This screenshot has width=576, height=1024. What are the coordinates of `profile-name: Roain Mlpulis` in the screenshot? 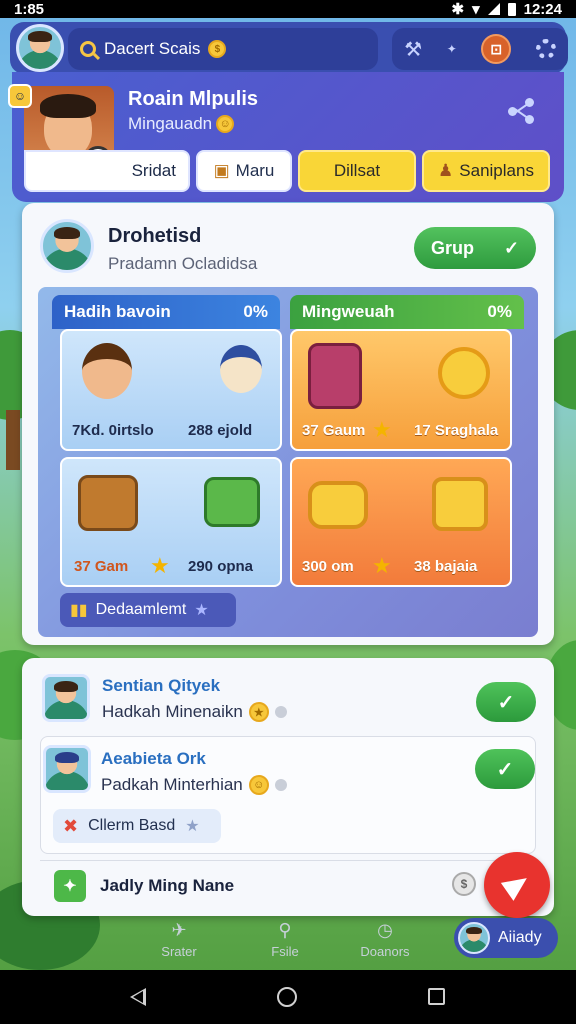 It's located at (193, 99).